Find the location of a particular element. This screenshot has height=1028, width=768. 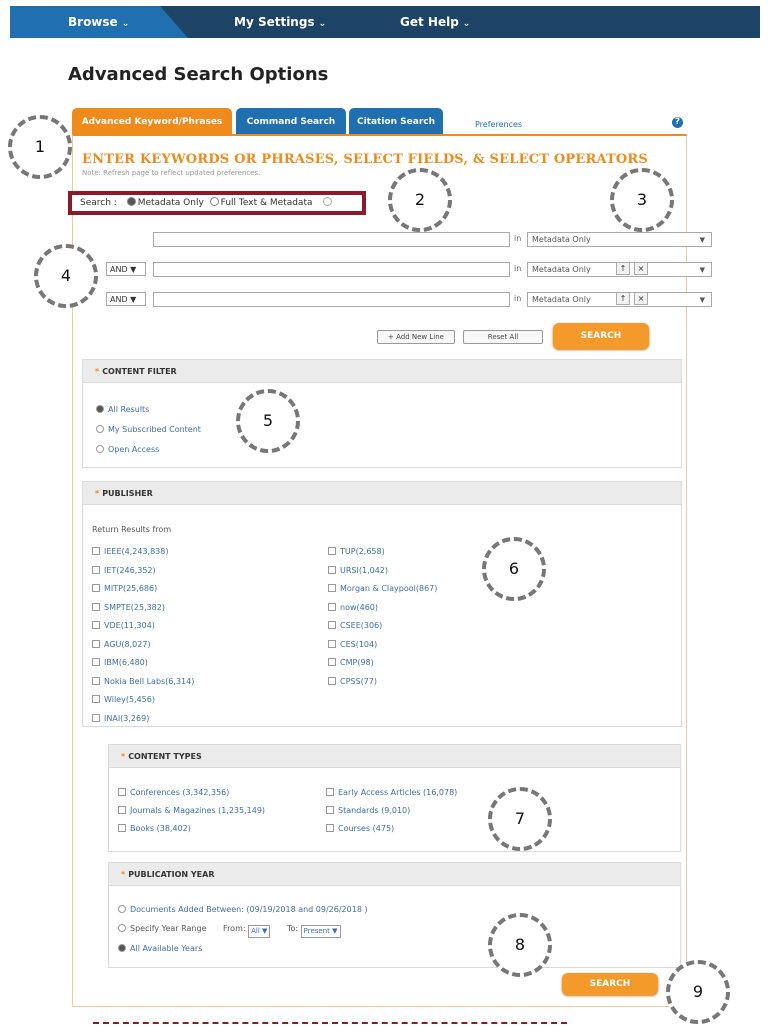

checkbox-label: VDE(11,304) is located at coordinates (129, 625).